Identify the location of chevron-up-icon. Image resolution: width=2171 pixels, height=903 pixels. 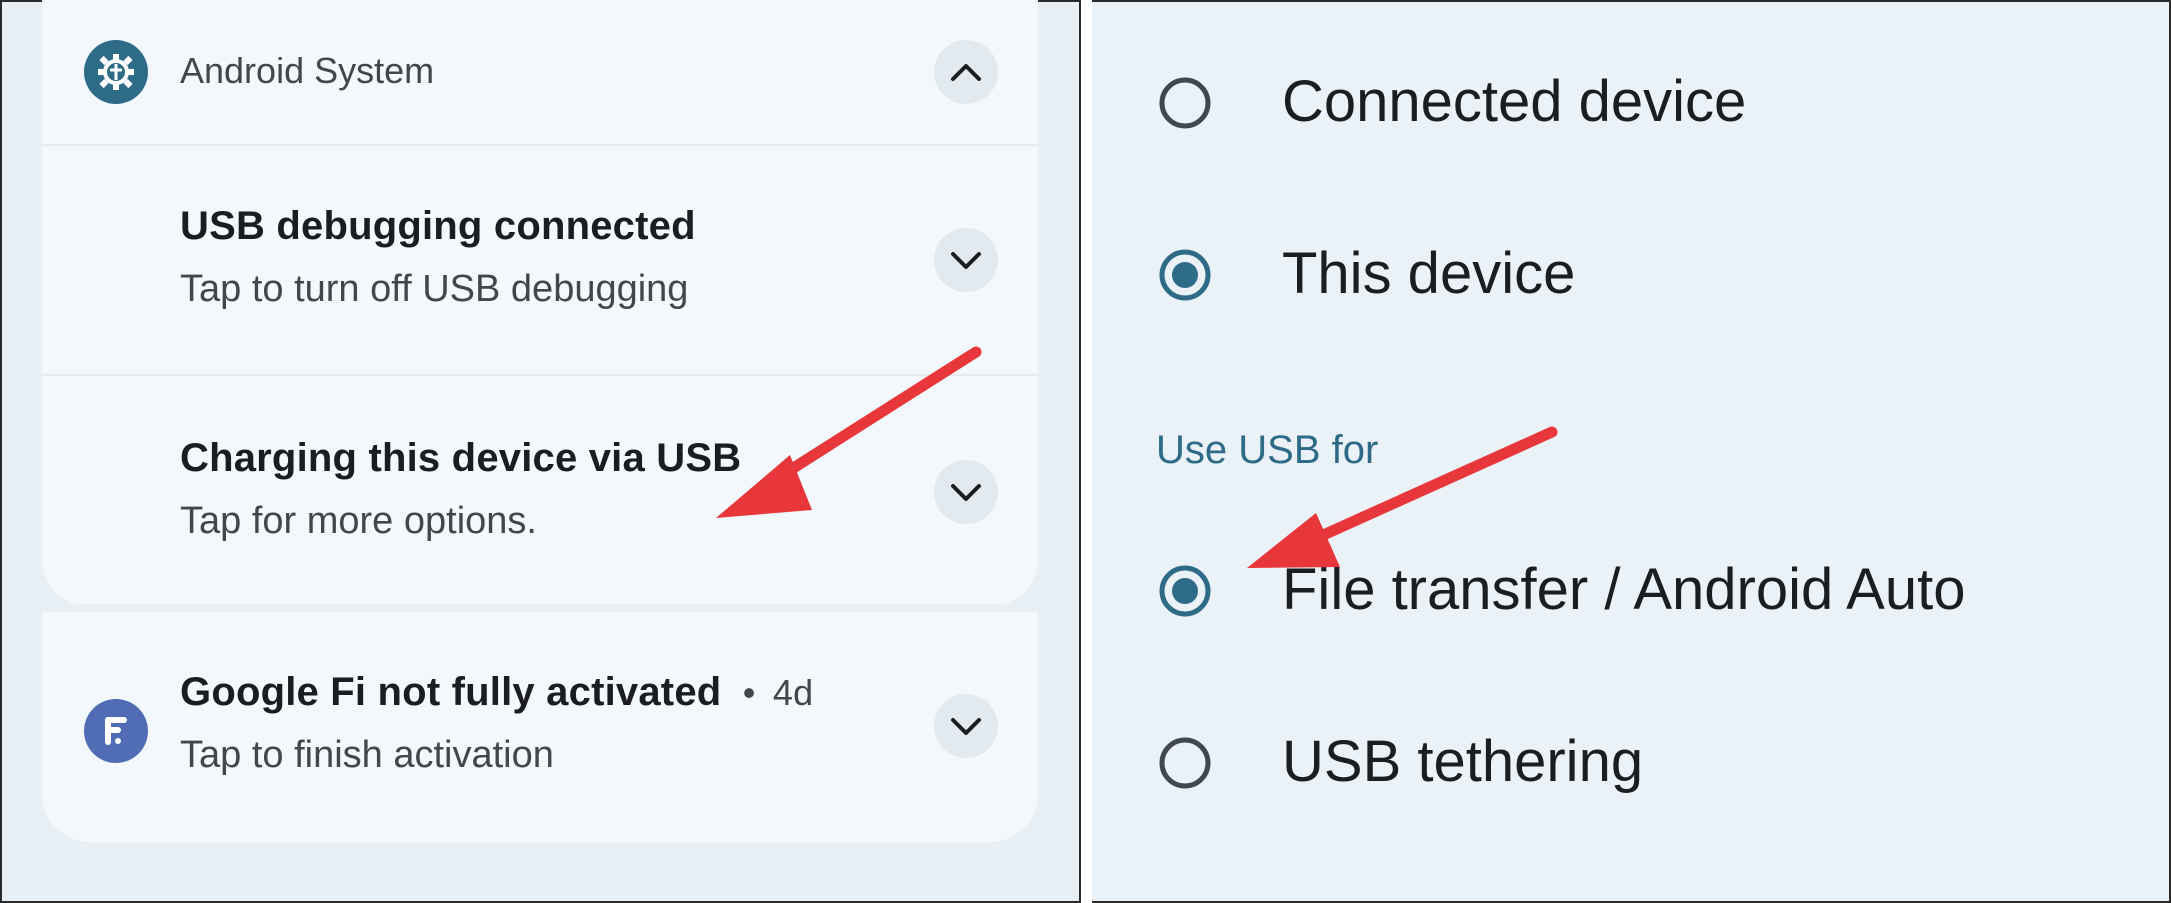
(966, 72).